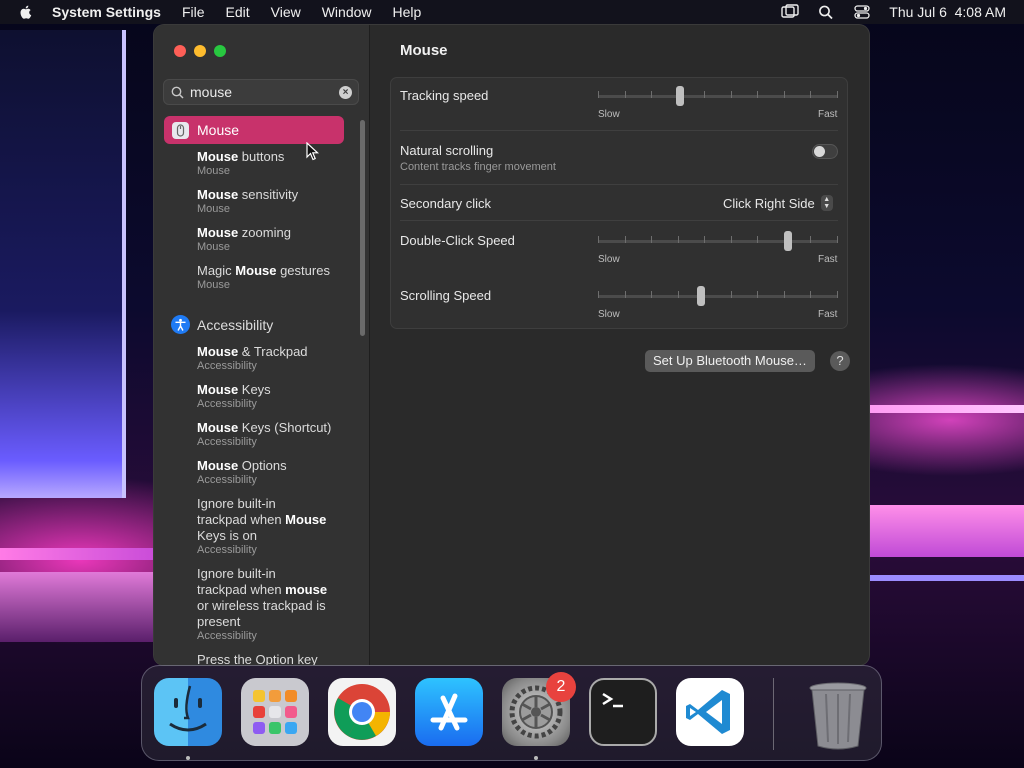 This screenshot has height=768, width=1024. Describe the element at coordinates (180, 51) in the screenshot. I see `close-window-button` at that location.